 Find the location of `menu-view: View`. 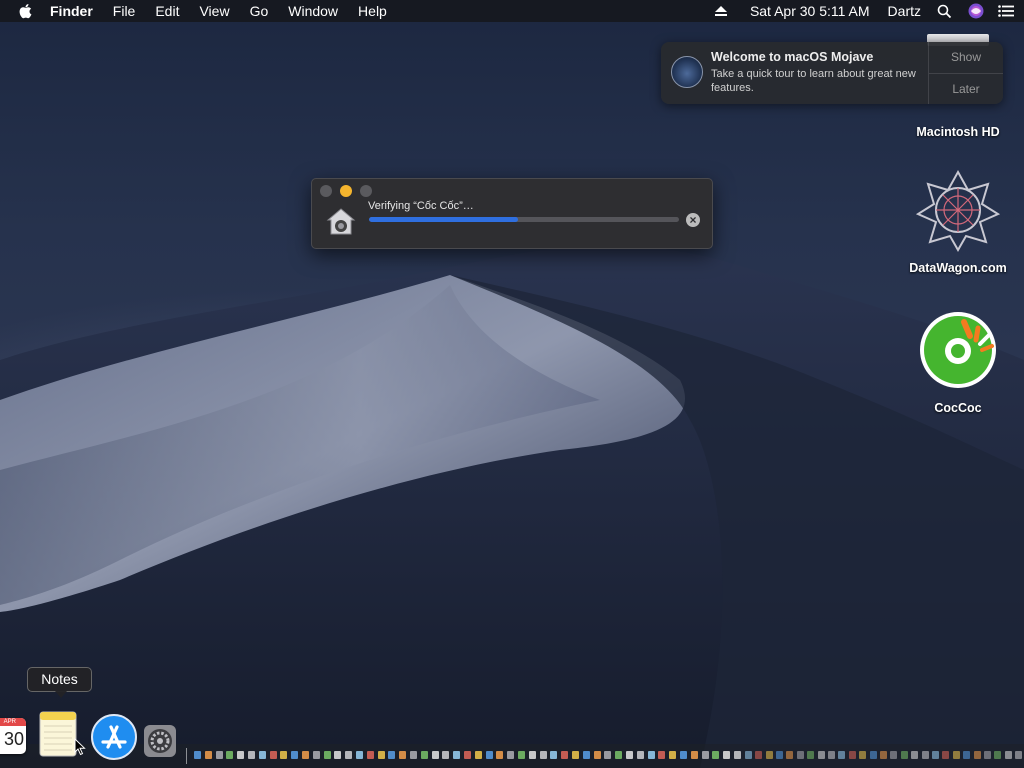

menu-view: View is located at coordinates (214, 11).